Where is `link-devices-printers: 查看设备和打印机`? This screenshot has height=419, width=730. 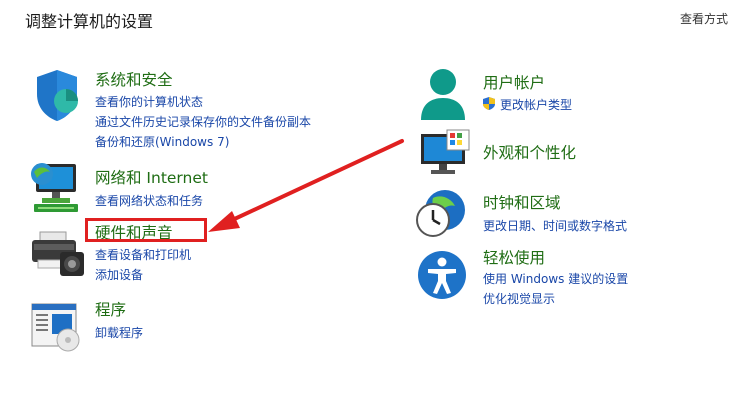
link-devices-printers: 查看设备和打印机 is located at coordinates (143, 254).